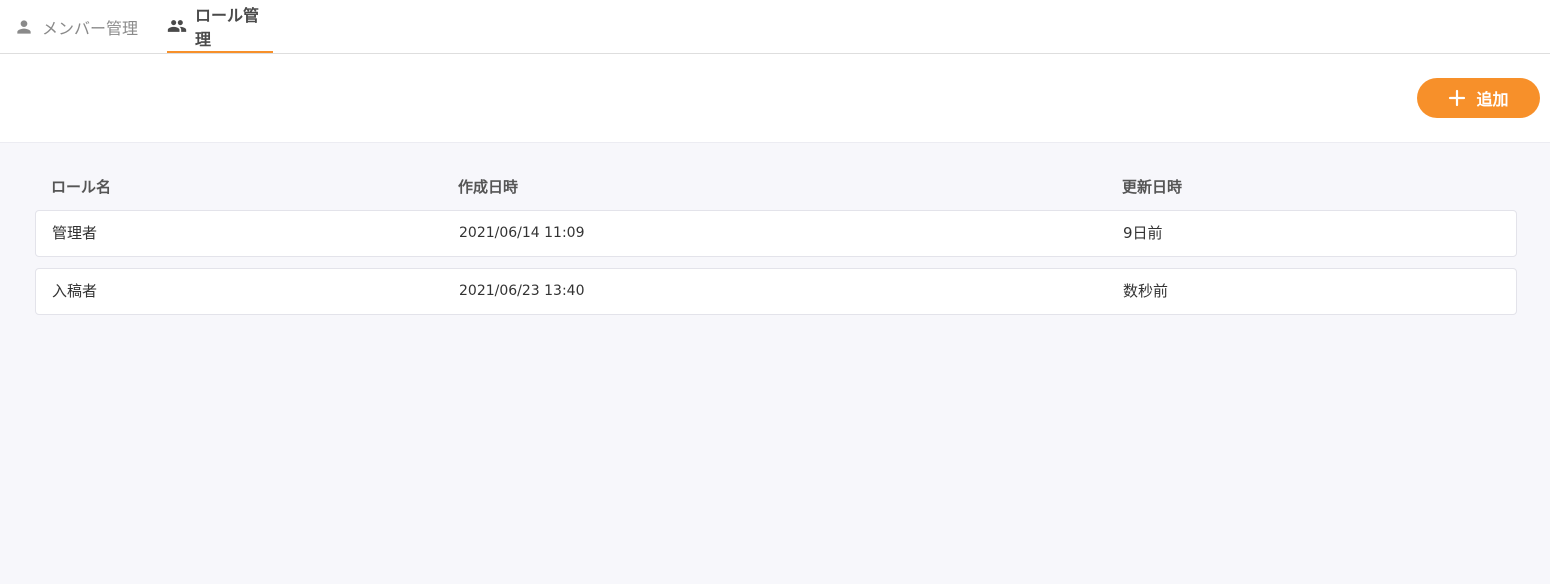  Describe the element at coordinates (522, 291) in the screenshot. I see `created-at: 2021/06/23 13:40` at that location.